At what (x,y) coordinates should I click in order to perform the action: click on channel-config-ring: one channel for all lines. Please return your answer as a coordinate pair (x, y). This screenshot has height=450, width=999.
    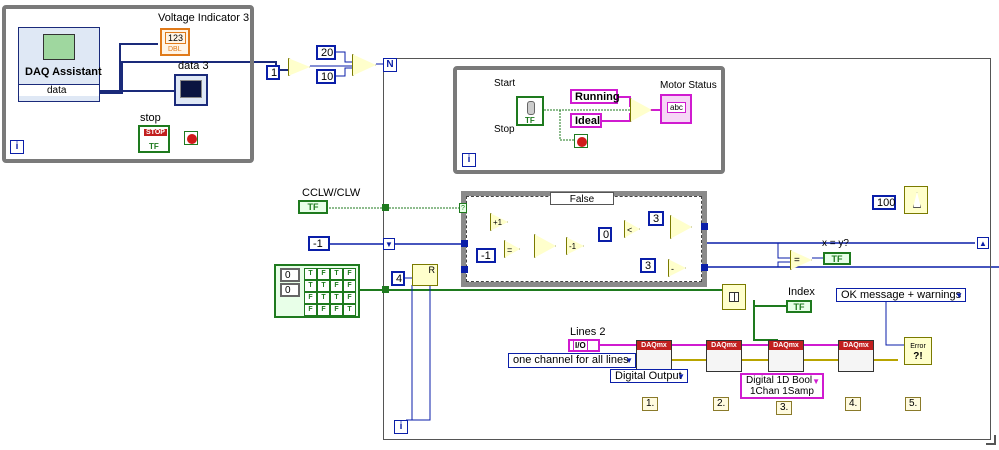
    Looking at the image, I should click on (572, 360).